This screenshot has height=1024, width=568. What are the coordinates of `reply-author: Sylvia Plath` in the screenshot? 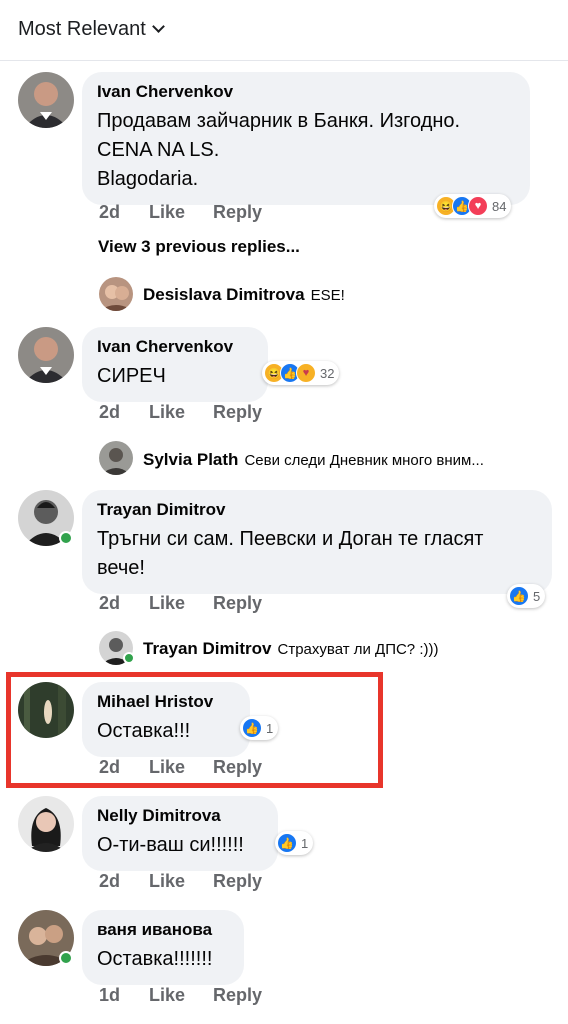 It's located at (190, 460).